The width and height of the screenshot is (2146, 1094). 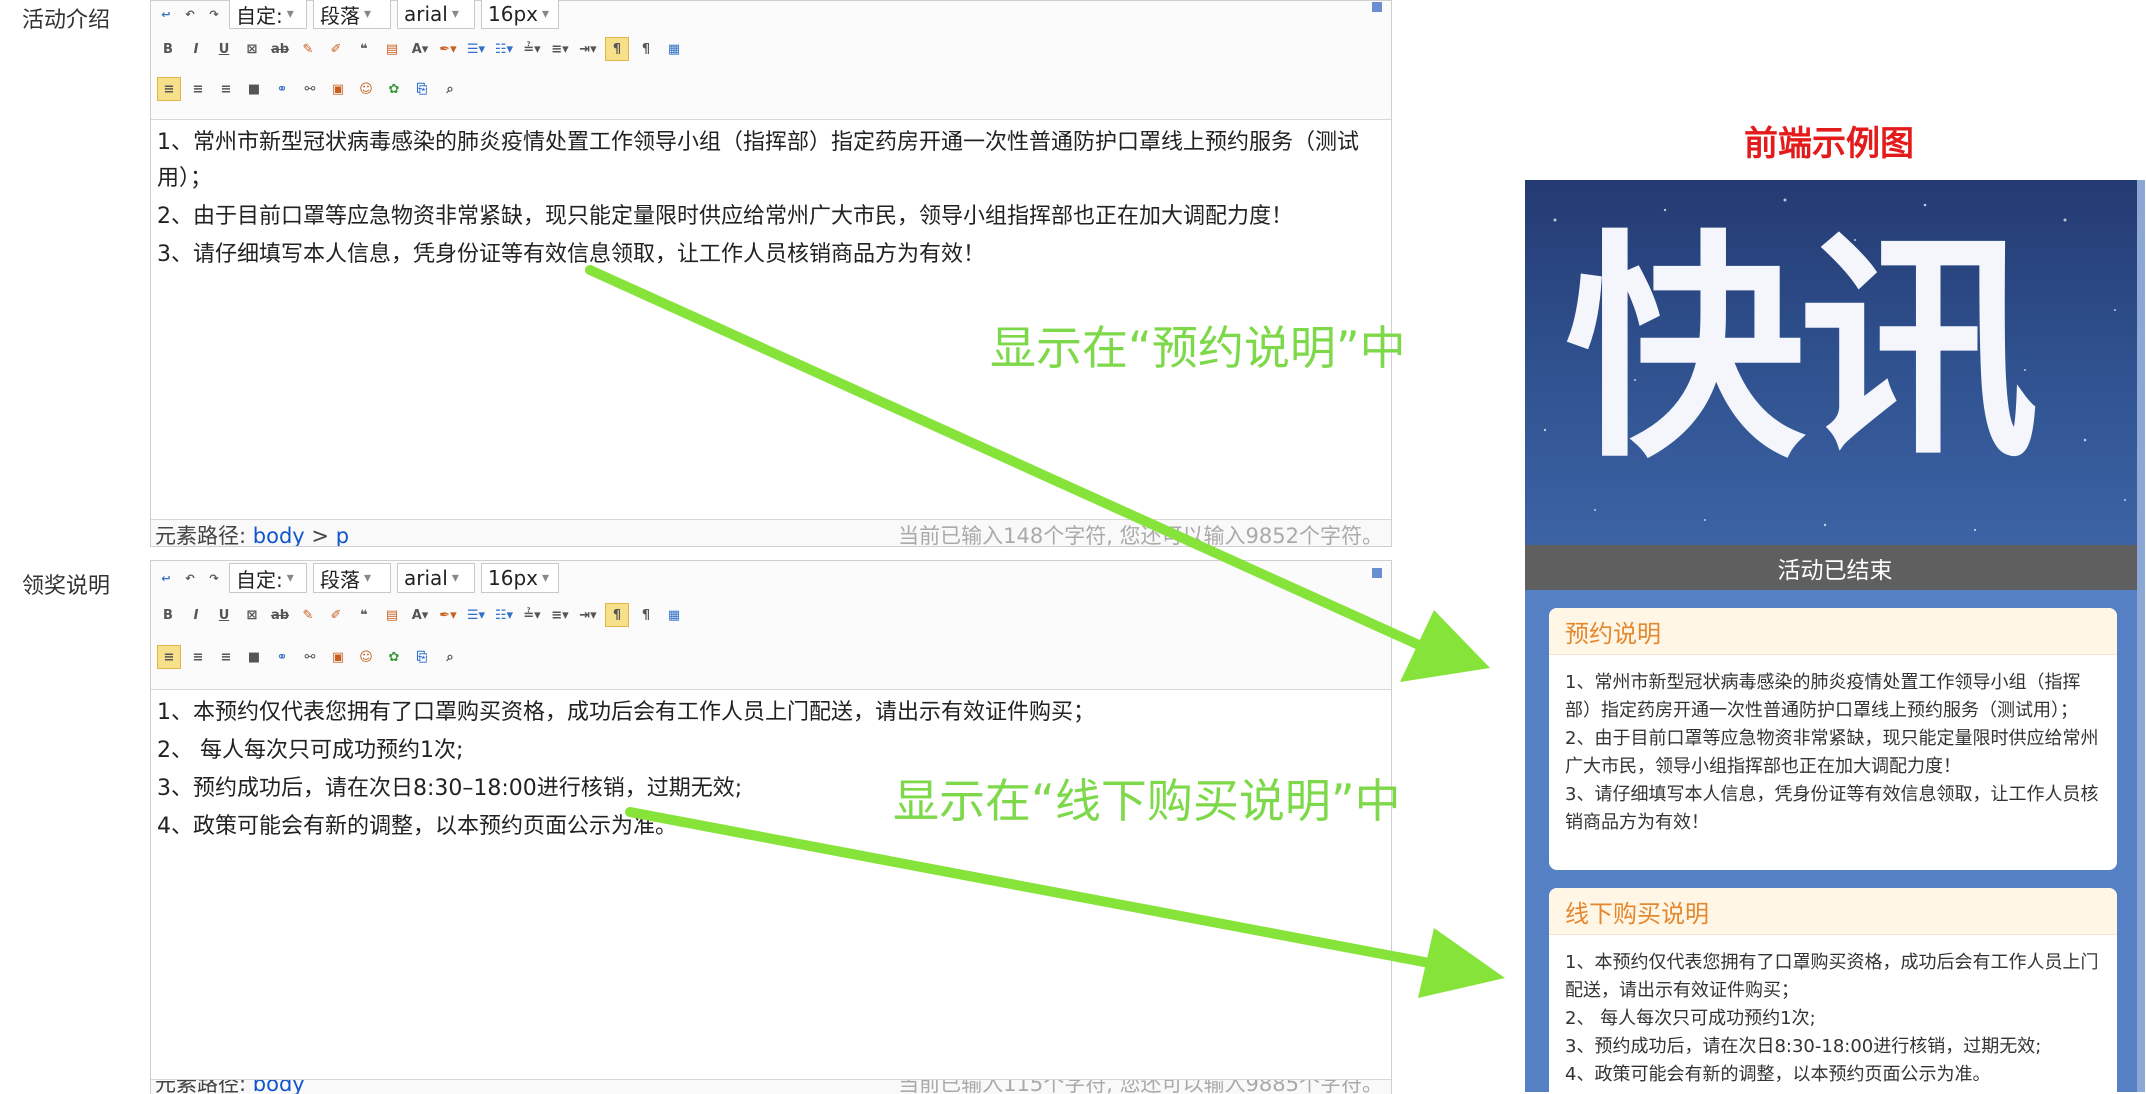 What do you see at coordinates (1802, 350) in the screenshot?
I see `hero-title: 快讯` at bounding box center [1802, 350].